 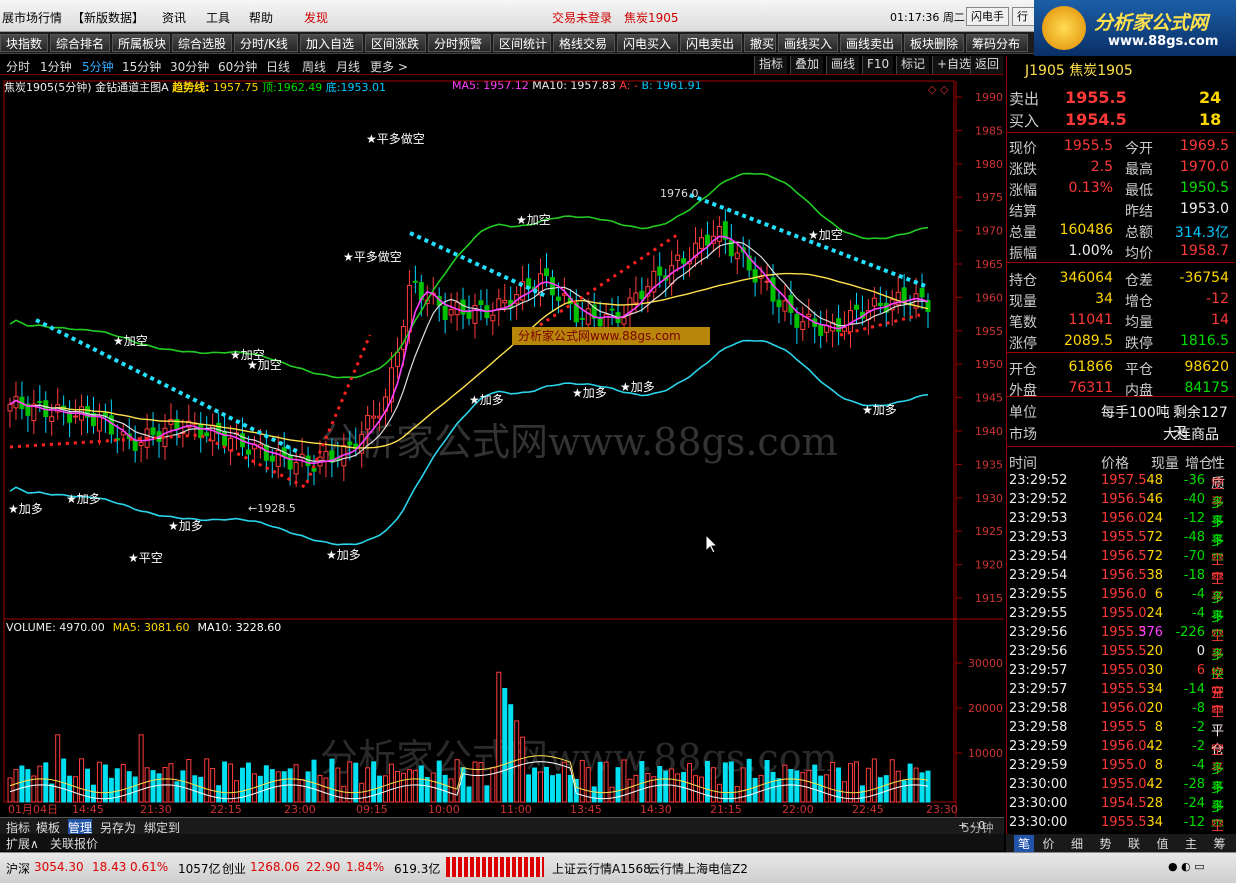 I want to click on quote-tab-0: 笔, so click(x=1024, y=843).